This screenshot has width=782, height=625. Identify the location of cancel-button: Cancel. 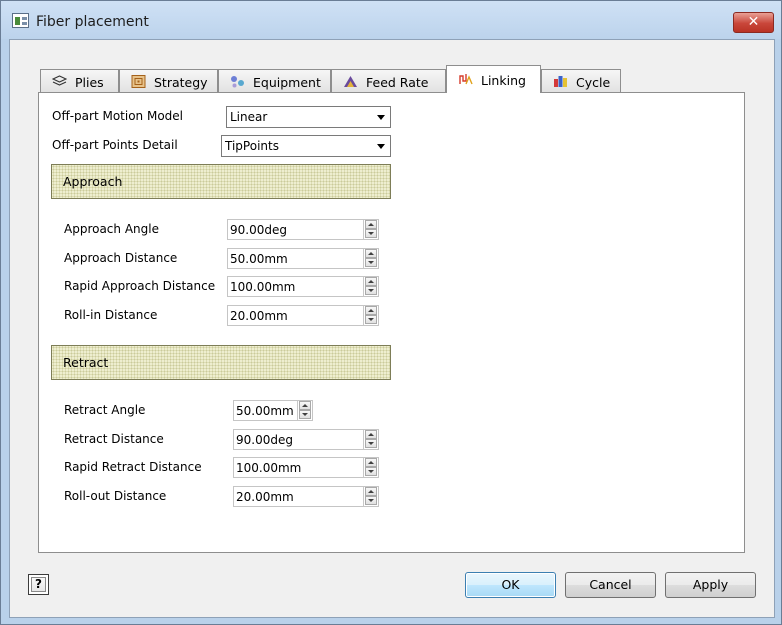
(610, 585).